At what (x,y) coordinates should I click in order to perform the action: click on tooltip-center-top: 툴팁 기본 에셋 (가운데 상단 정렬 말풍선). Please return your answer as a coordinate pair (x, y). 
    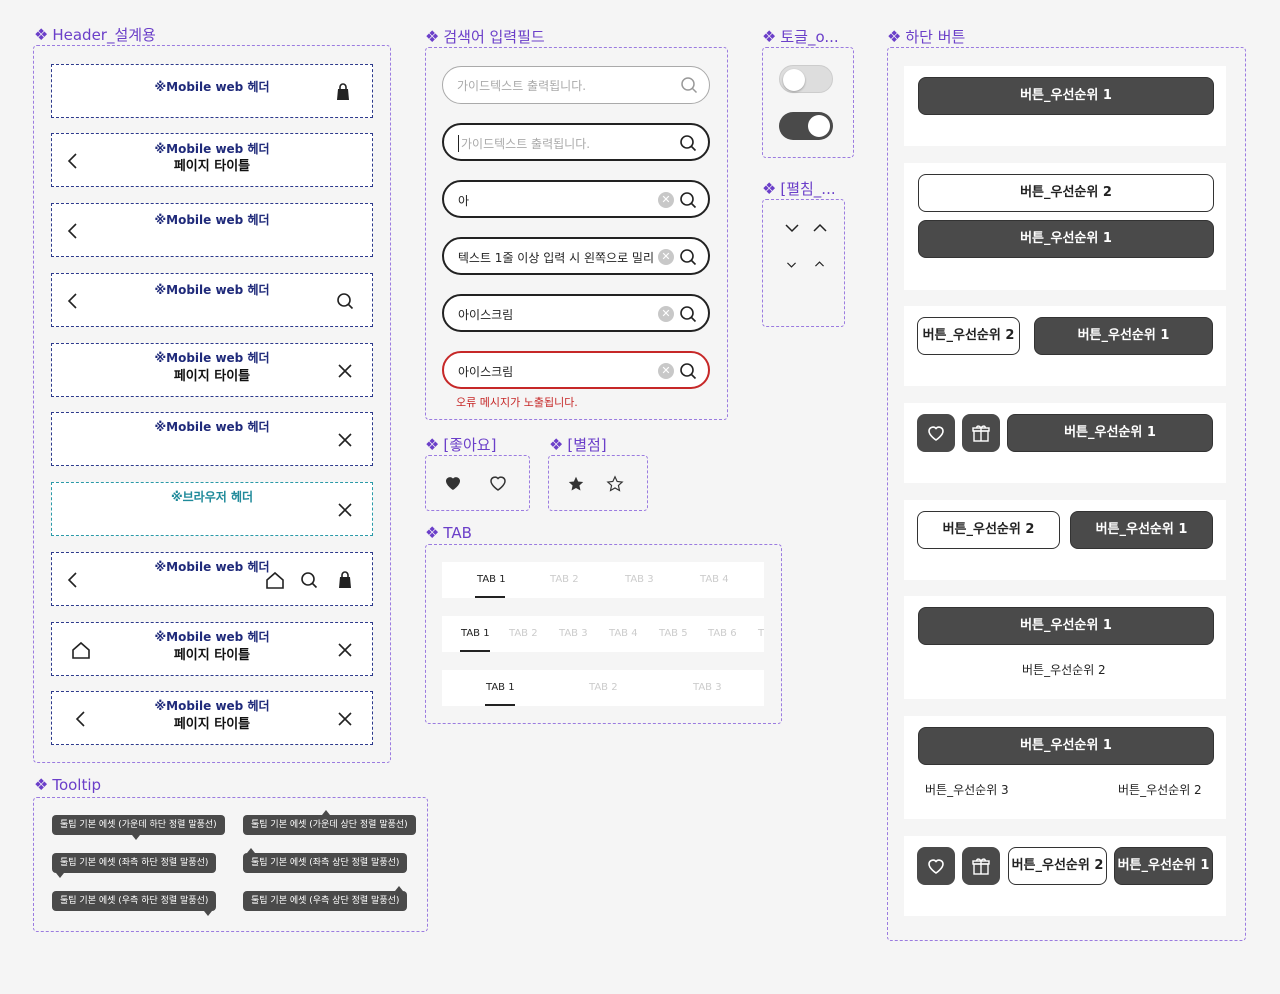
    Looking at the image, I should click on (329, 822).